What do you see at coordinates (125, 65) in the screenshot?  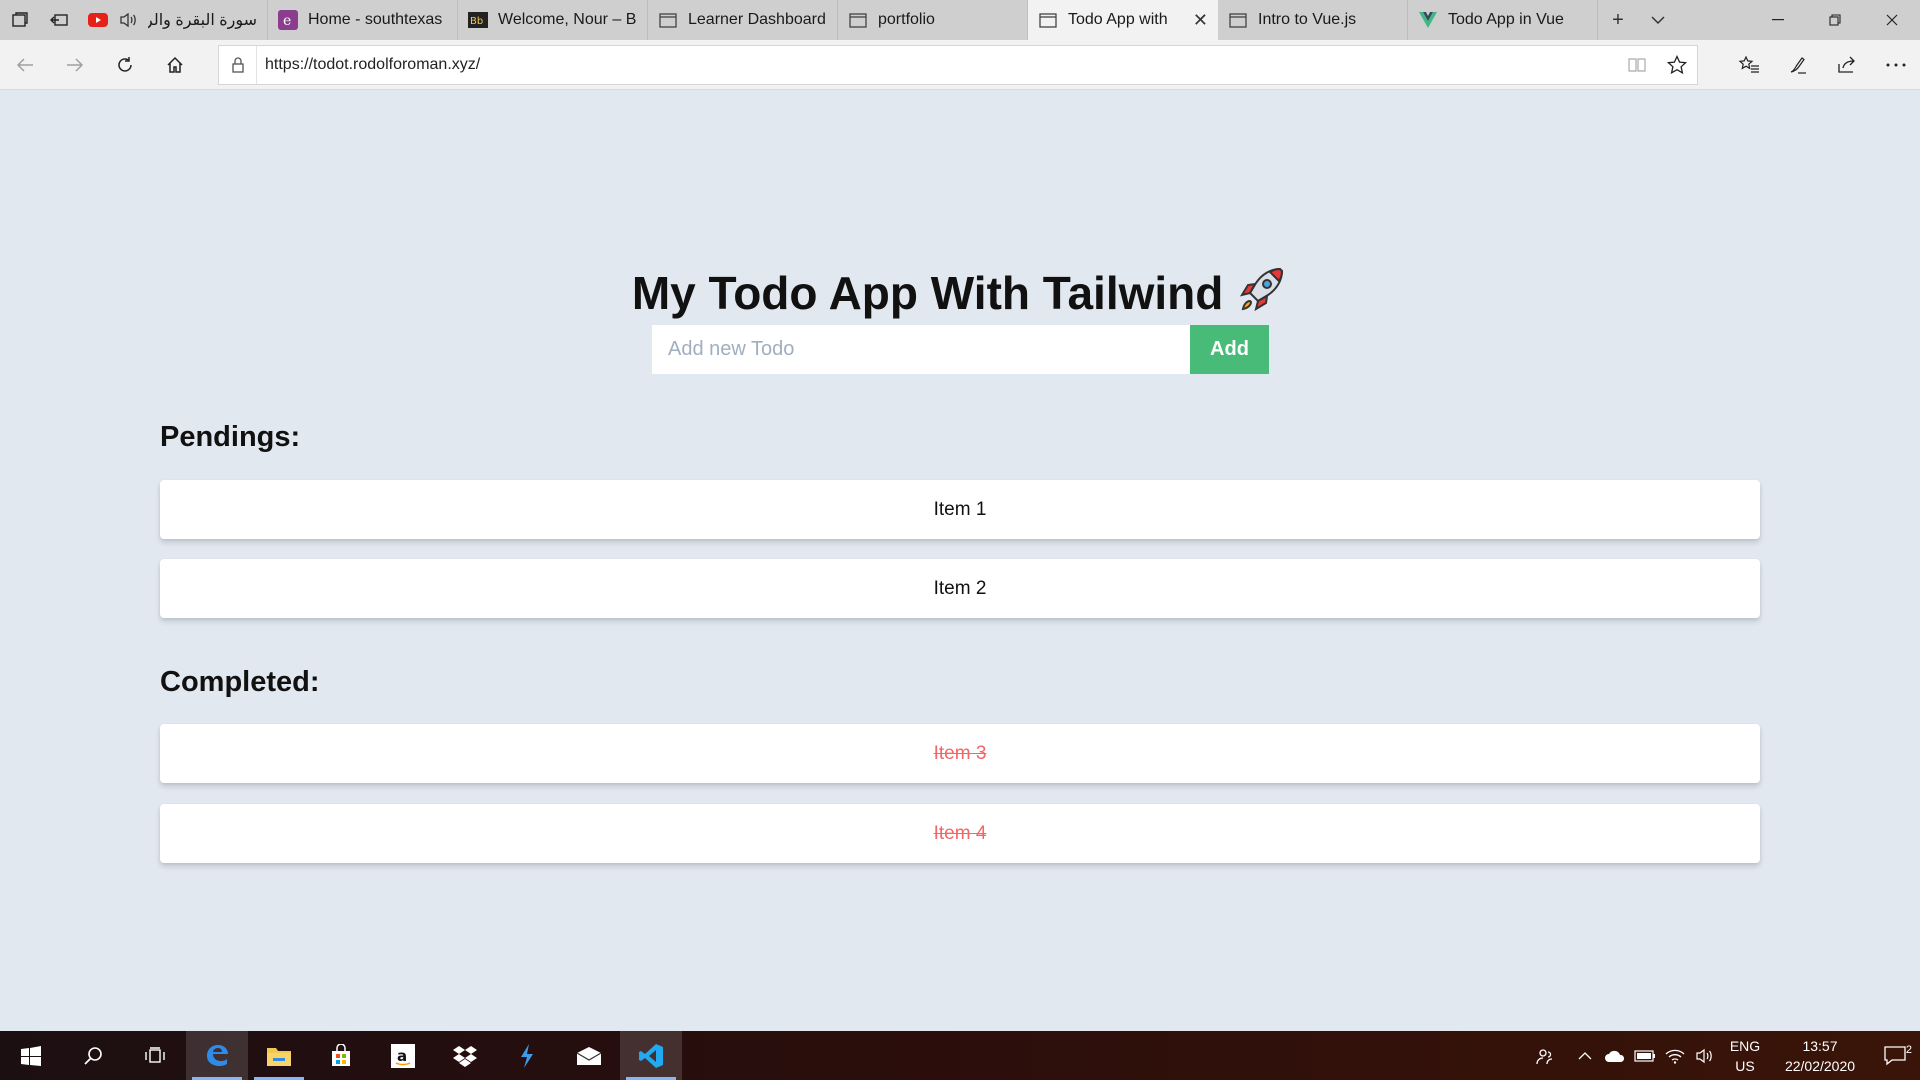 I see `refresh-icon` at bounding box center [125, 65].